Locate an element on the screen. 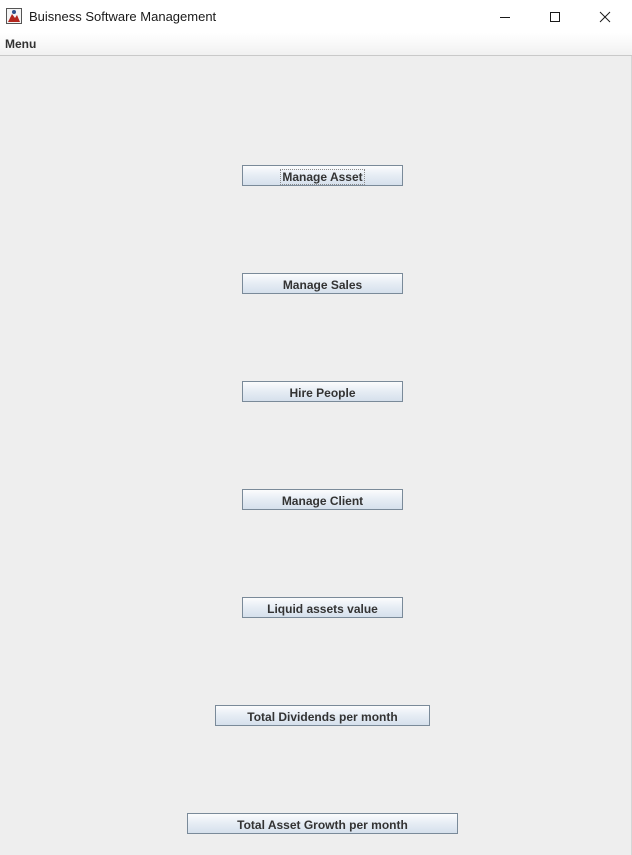  close-icon is located at coordinates (605, 16).